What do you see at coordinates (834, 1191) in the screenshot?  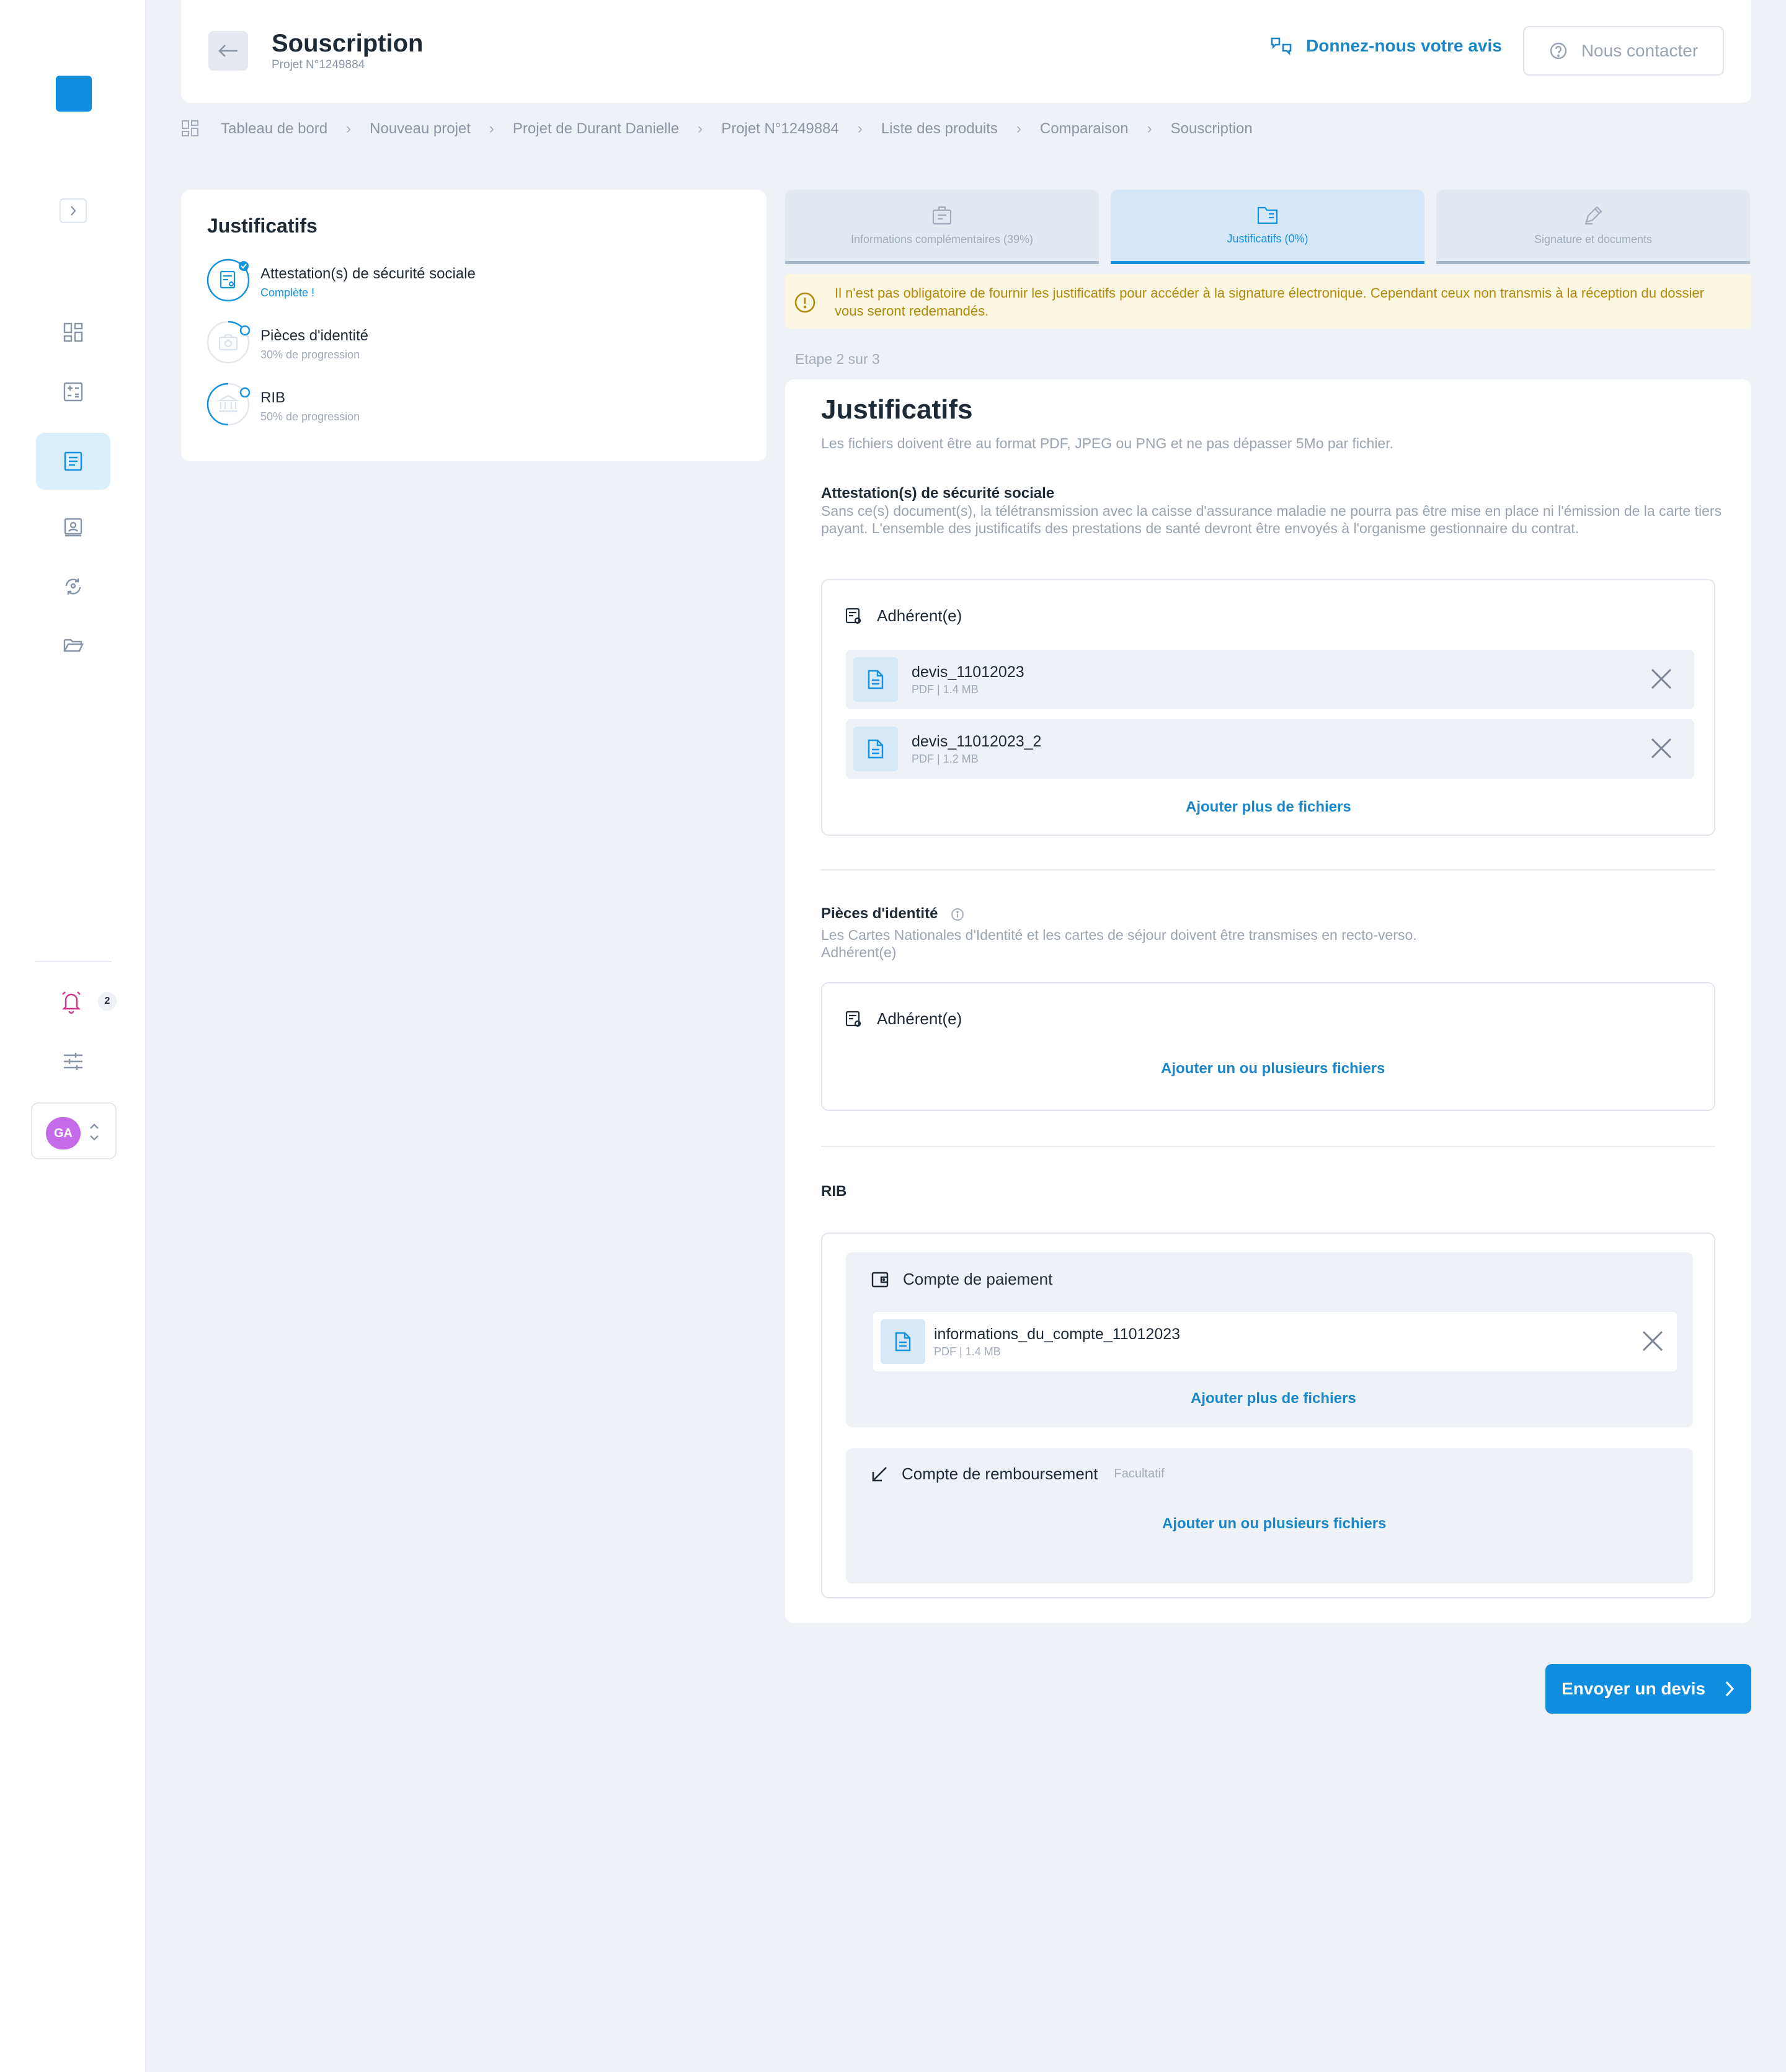 I see `rib-title: RIB` at bounding box center [834, 1191].